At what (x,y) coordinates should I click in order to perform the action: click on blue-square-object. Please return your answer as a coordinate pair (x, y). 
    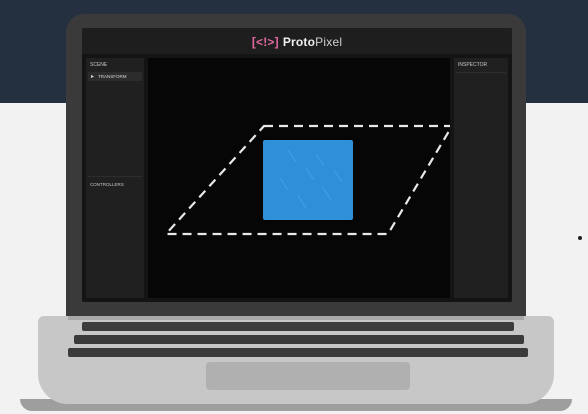
    Looking at the image, I should click on (308, 180).